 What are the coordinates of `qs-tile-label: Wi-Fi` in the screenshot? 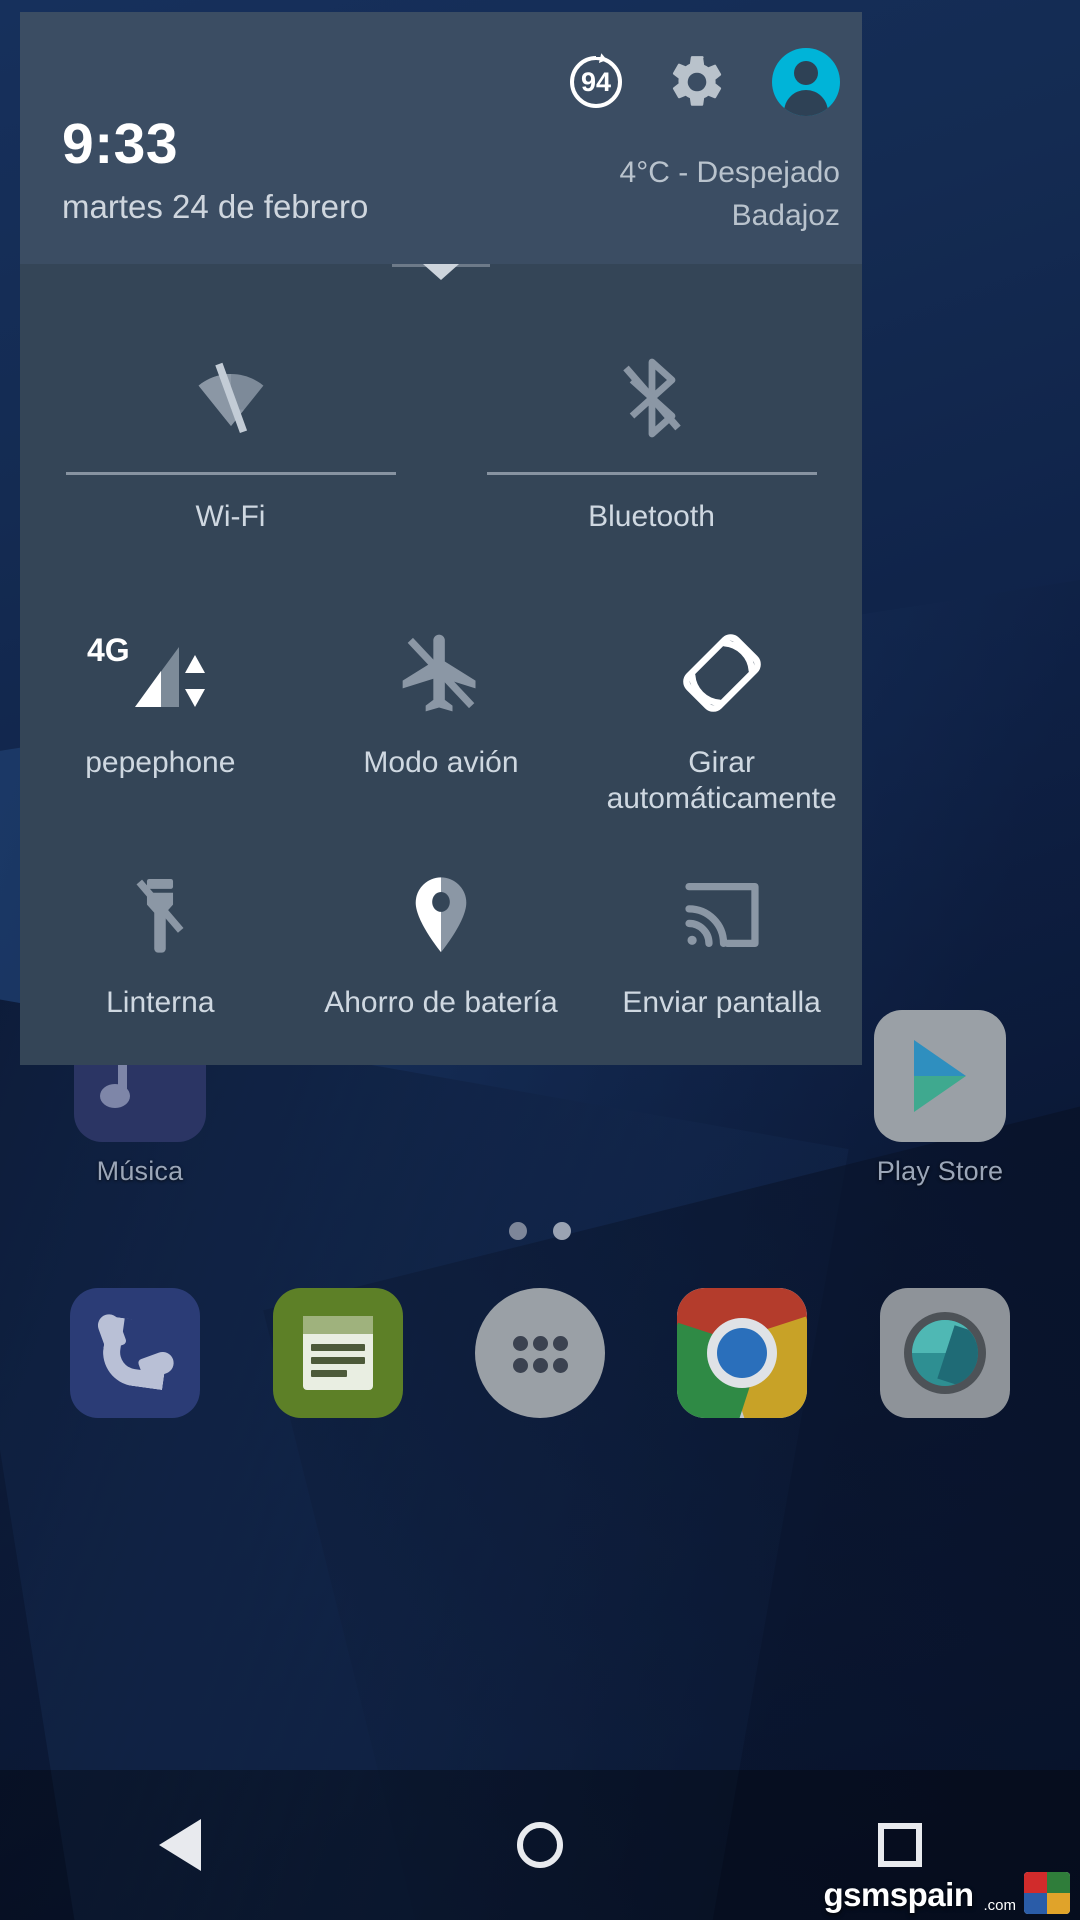 It's located at (230, 516).